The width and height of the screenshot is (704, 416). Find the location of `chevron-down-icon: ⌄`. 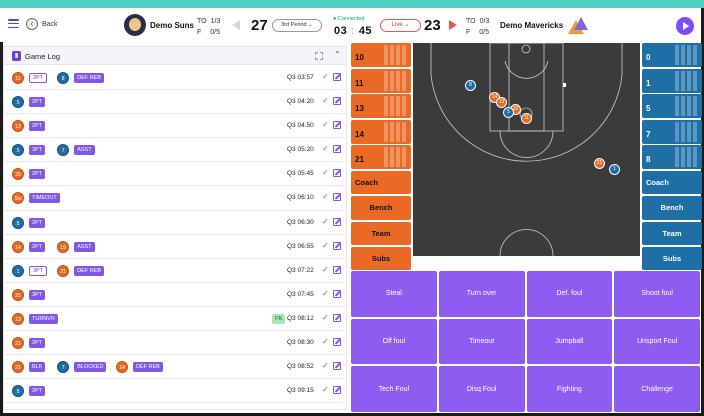

chevron-down-icon: ⌄ is located at coordinates (310, 25).